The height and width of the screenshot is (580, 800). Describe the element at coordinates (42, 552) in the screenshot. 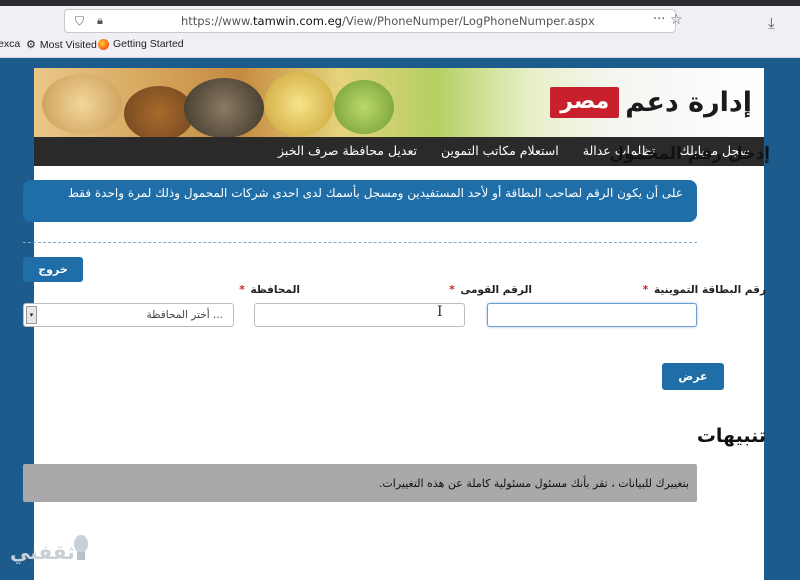

I see `watermark-text: ثقفني` at that location.